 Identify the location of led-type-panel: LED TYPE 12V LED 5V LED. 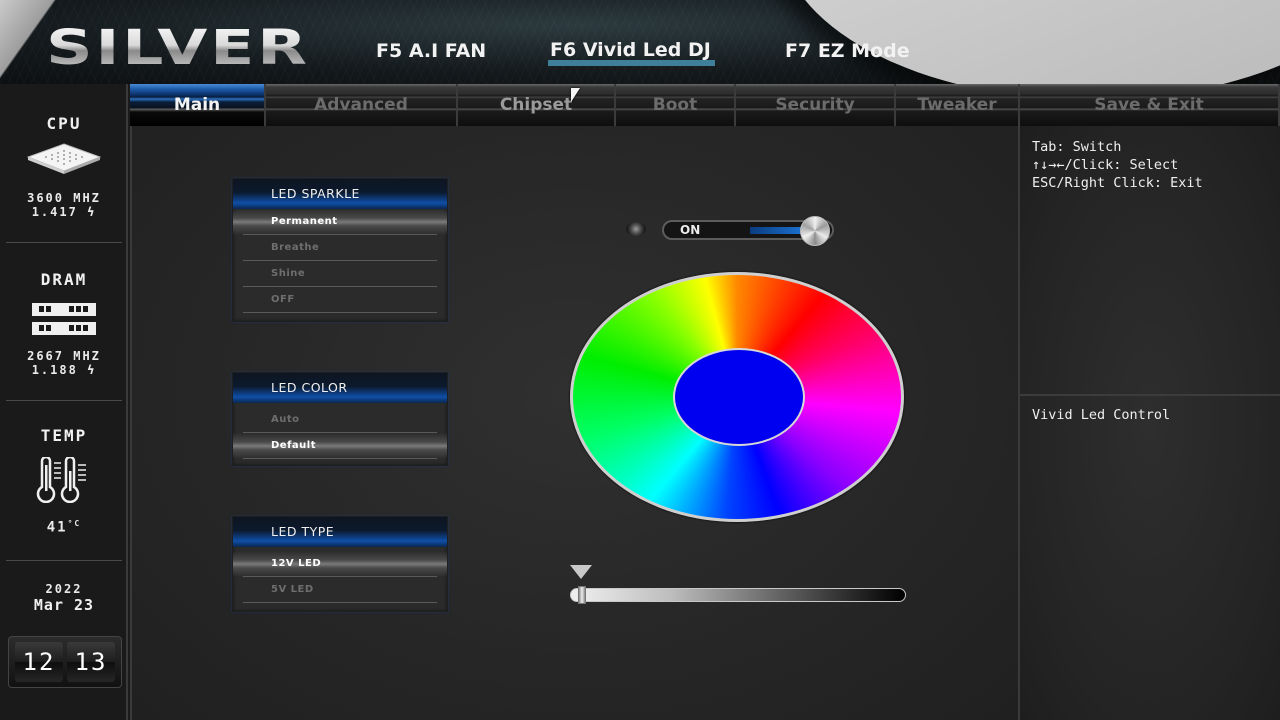
(340, 564).